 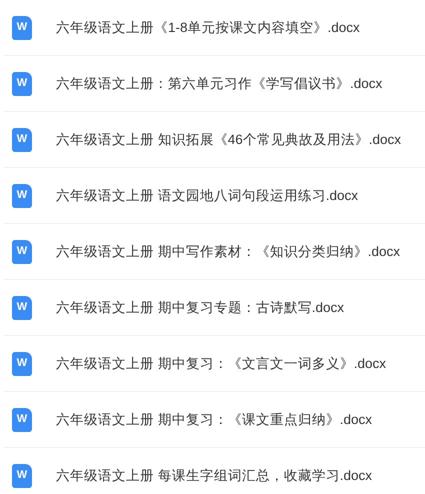 I want to click on file-name: 六年级语文上册《1-8单元按课文内容填空》.docx, so click(x=208, y=27).